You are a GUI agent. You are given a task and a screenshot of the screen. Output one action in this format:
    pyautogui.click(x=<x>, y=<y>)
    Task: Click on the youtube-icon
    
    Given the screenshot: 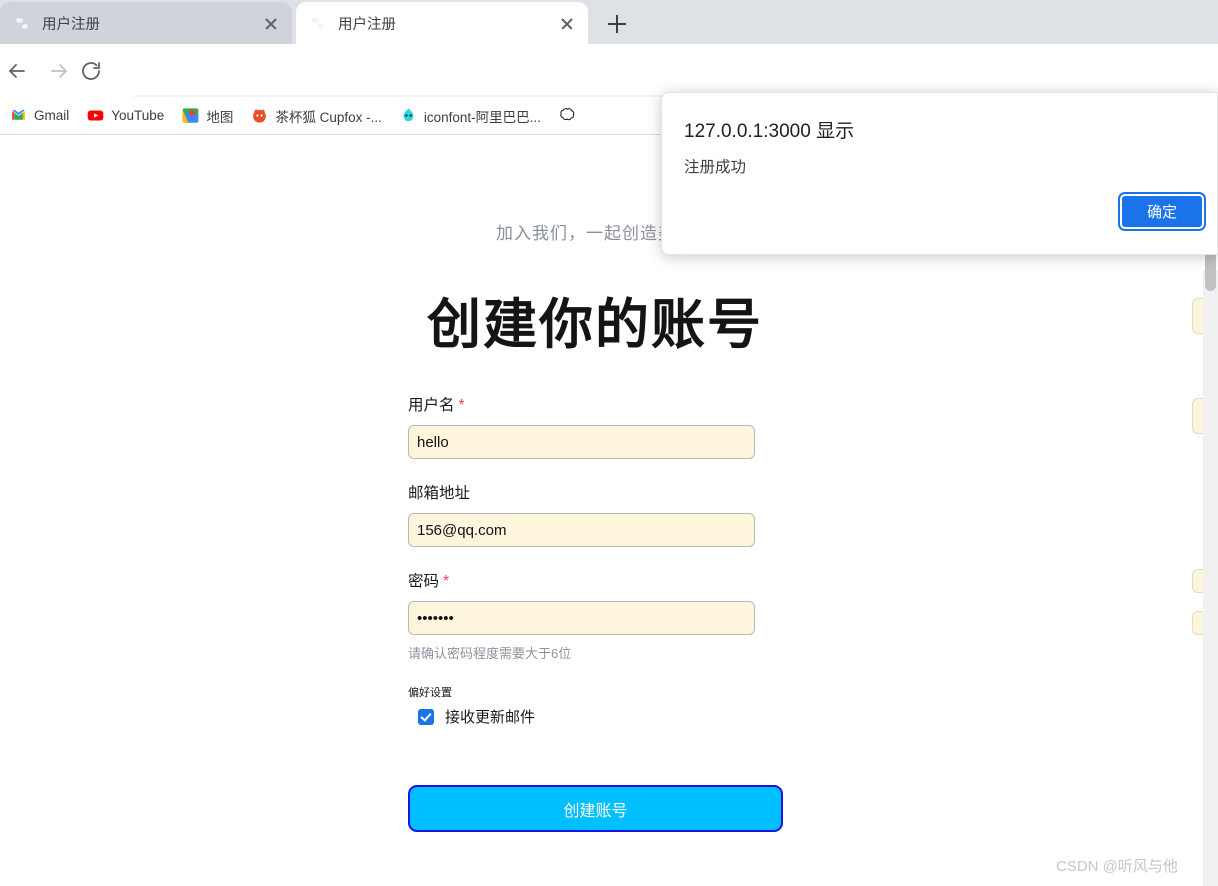 What is the action you would take?
    pyautogui.click(x=95, y=115)
    